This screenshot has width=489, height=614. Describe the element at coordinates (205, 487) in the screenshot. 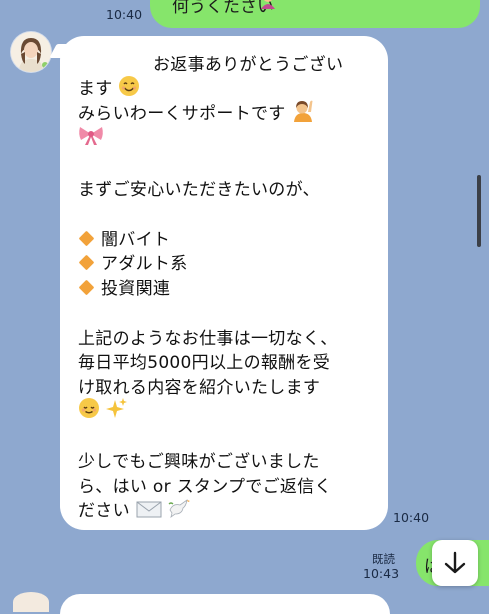

I see `message-line: ら、はい or スタンプでご返信く` at that location.